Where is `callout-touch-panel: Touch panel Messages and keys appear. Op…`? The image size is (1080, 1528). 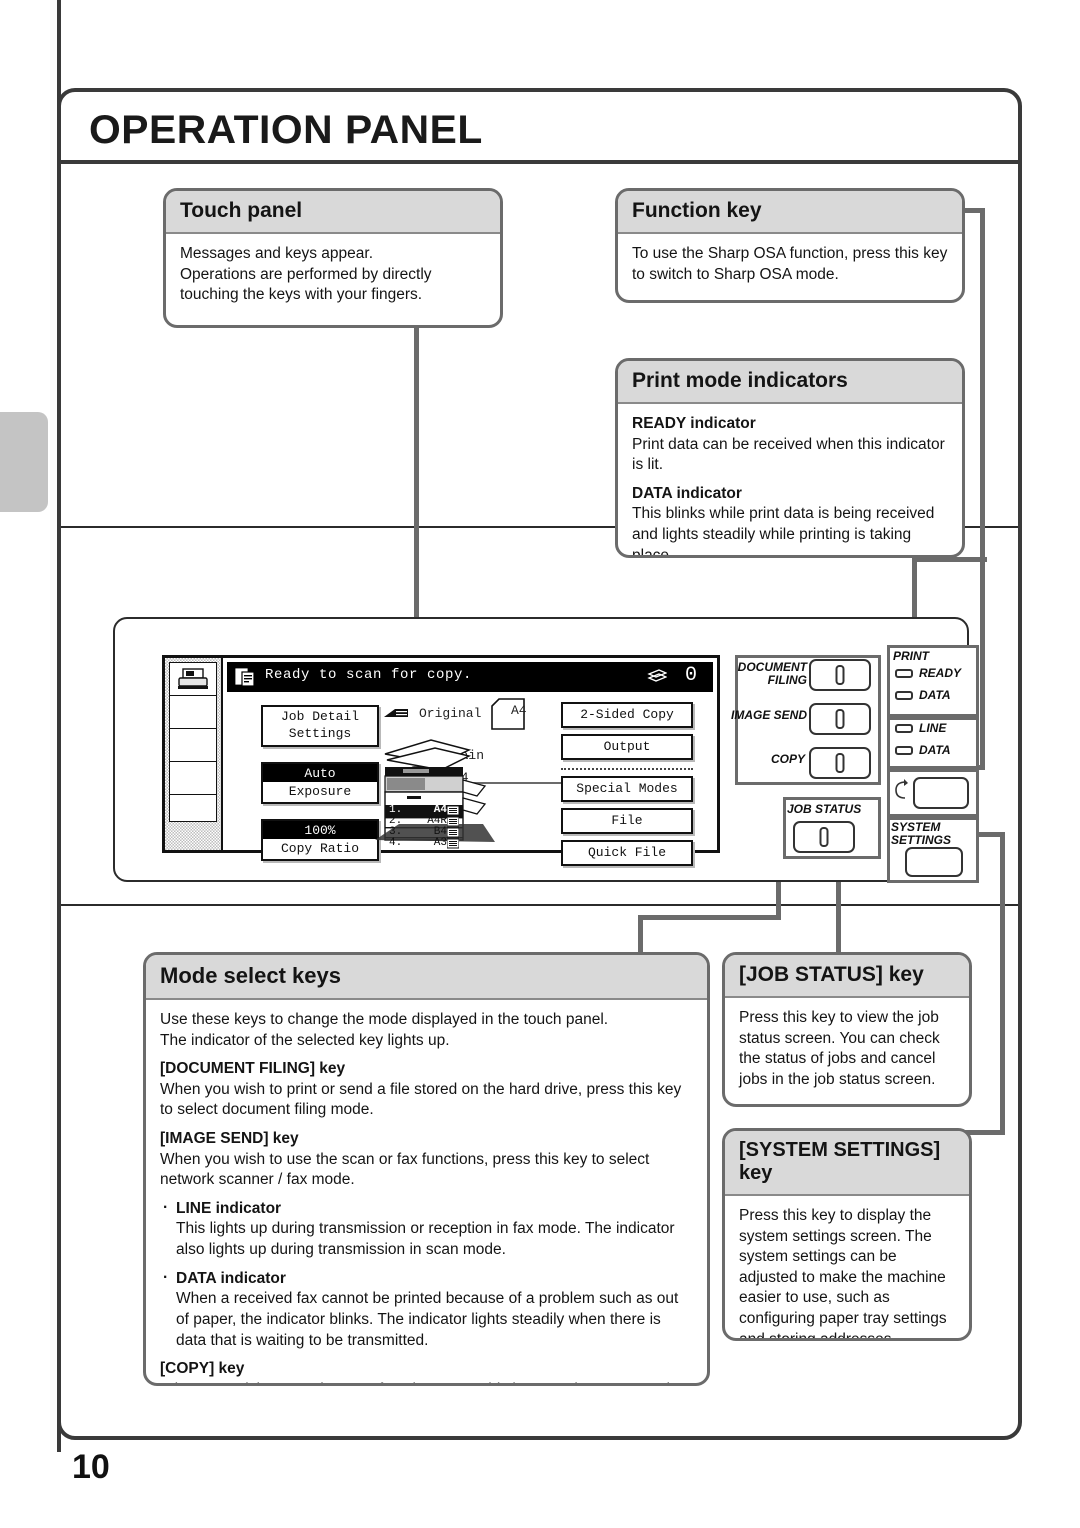 callout-touch-panel: Touch panel Messages and keys appear. Op… is located at coordinates (333, 258).